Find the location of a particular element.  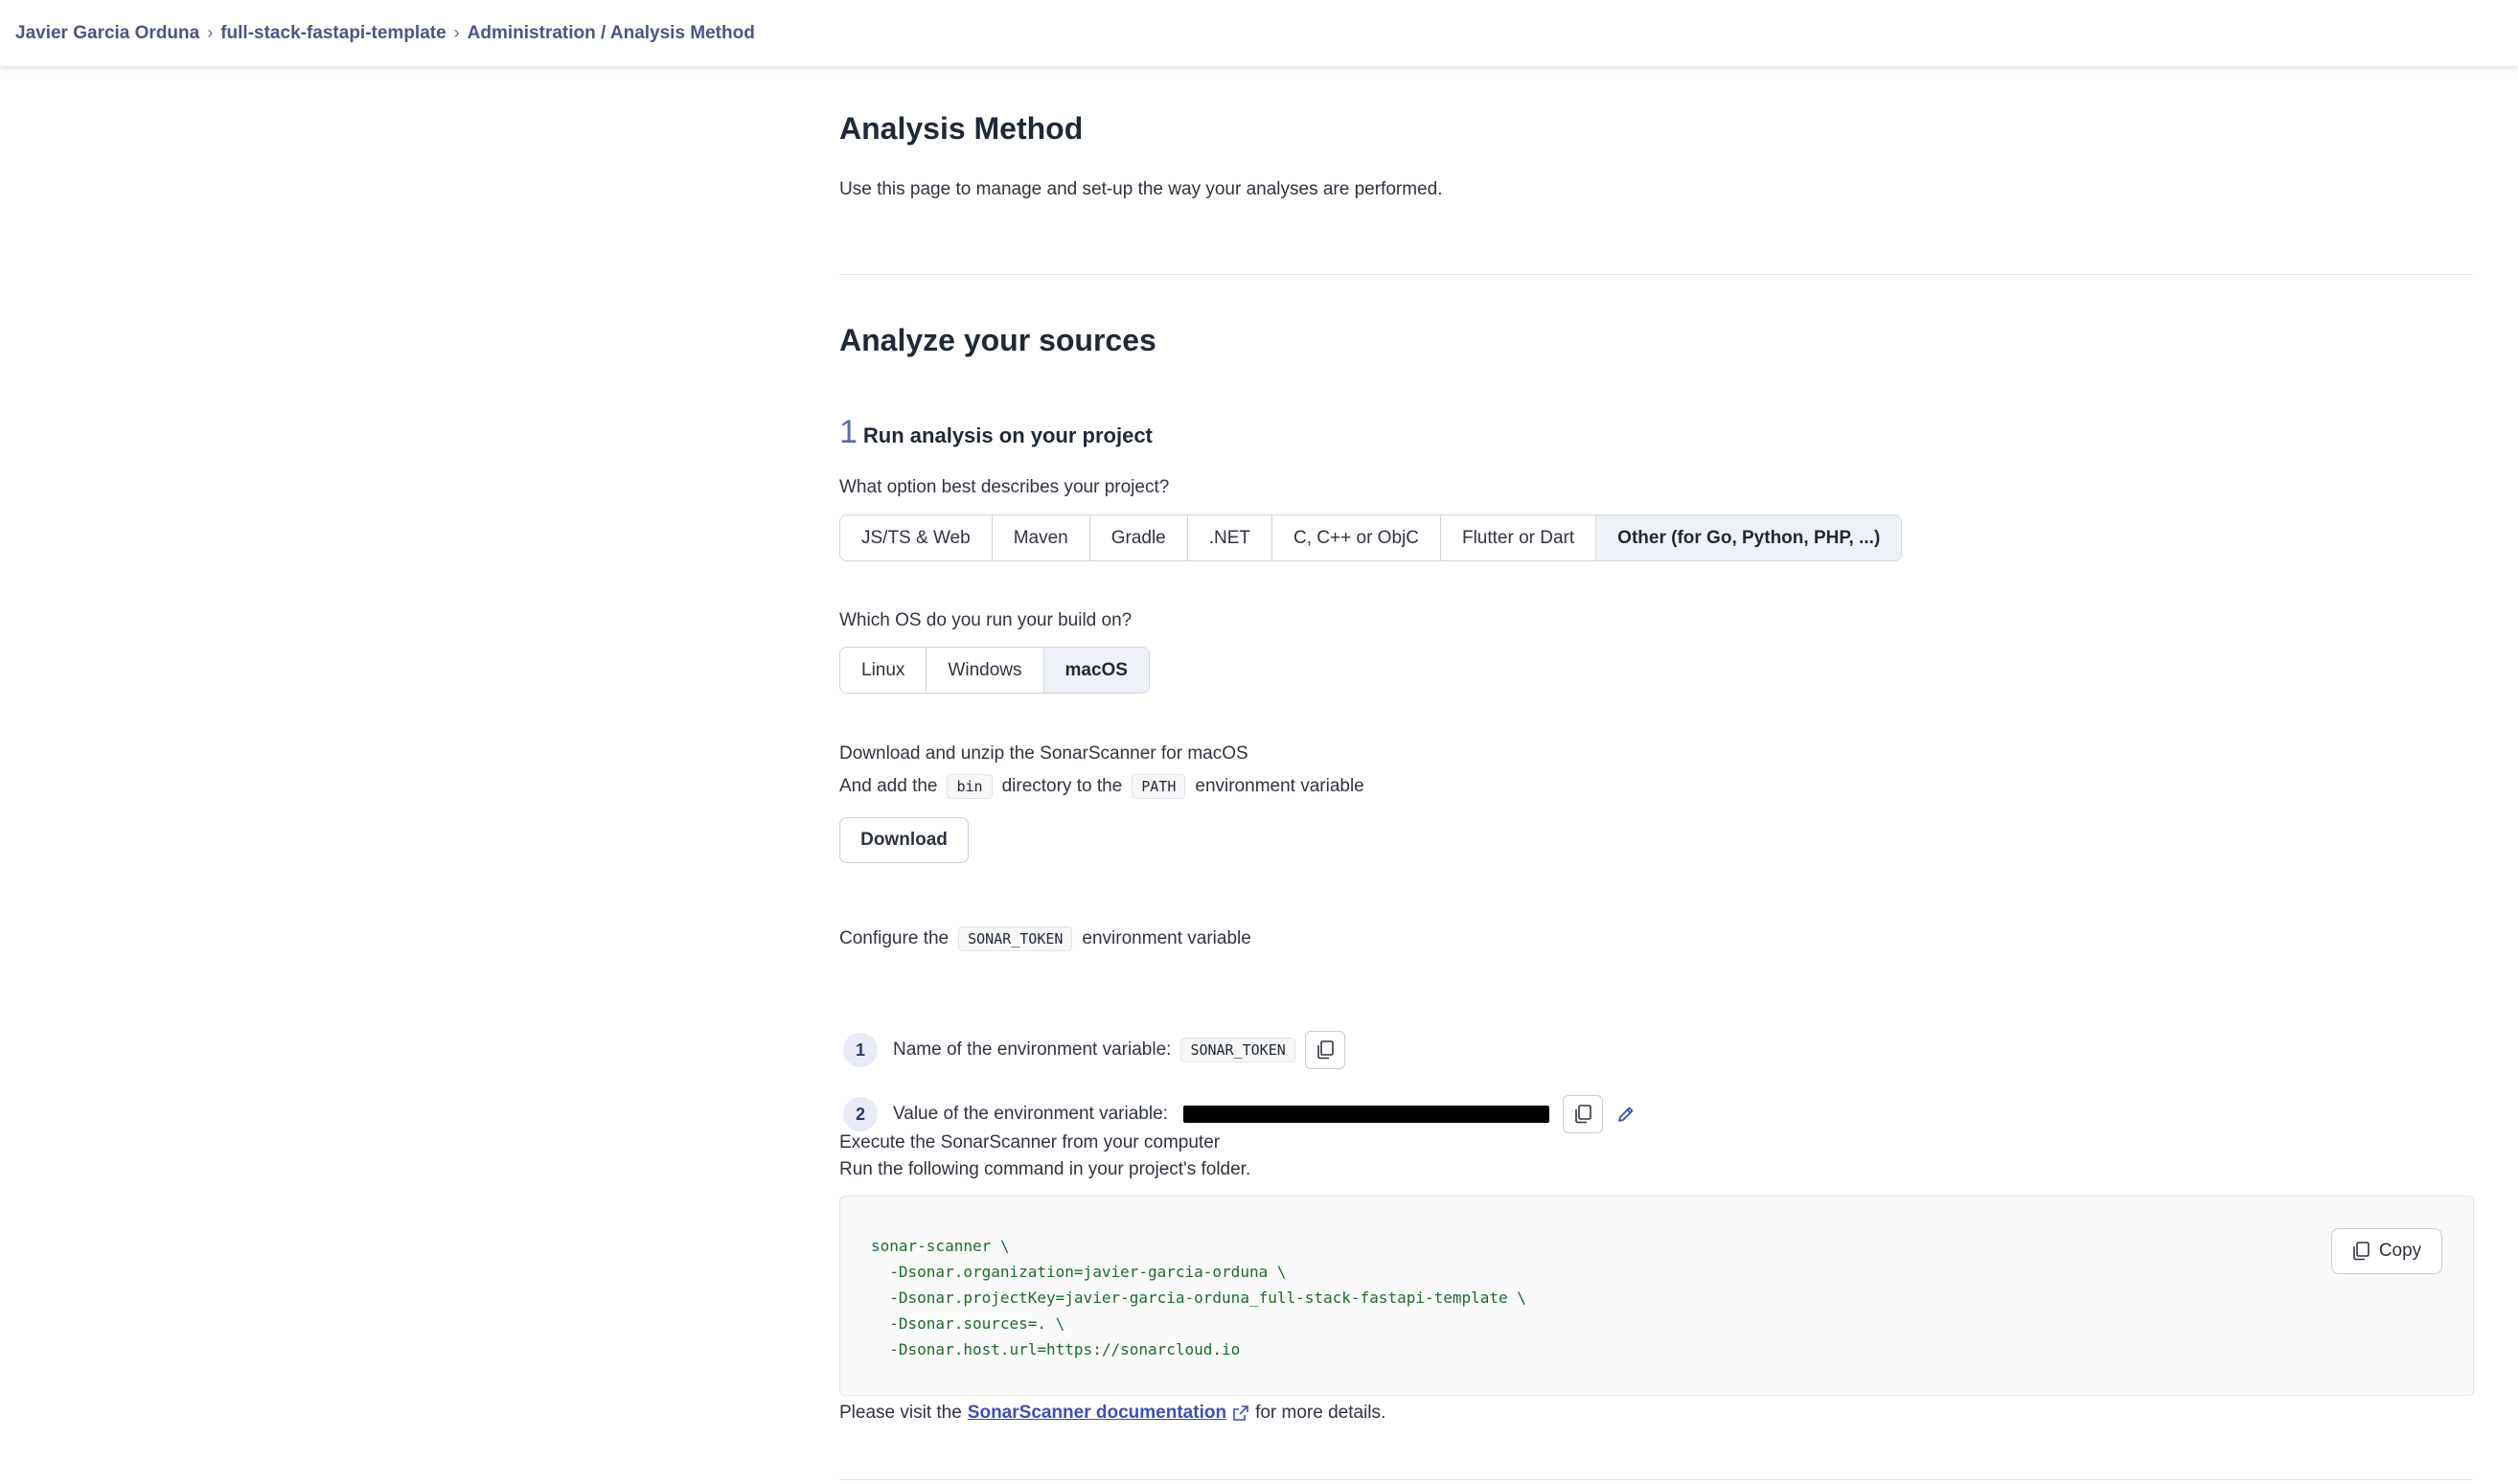

project-question: What option best describes your project? is located at coordinates (1004, 487).